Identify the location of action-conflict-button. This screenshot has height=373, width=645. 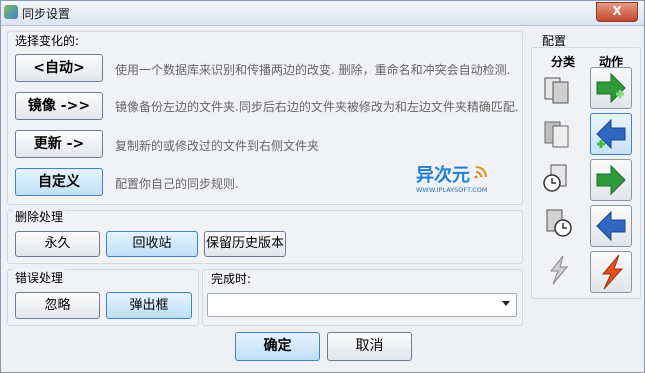
(611, 272).